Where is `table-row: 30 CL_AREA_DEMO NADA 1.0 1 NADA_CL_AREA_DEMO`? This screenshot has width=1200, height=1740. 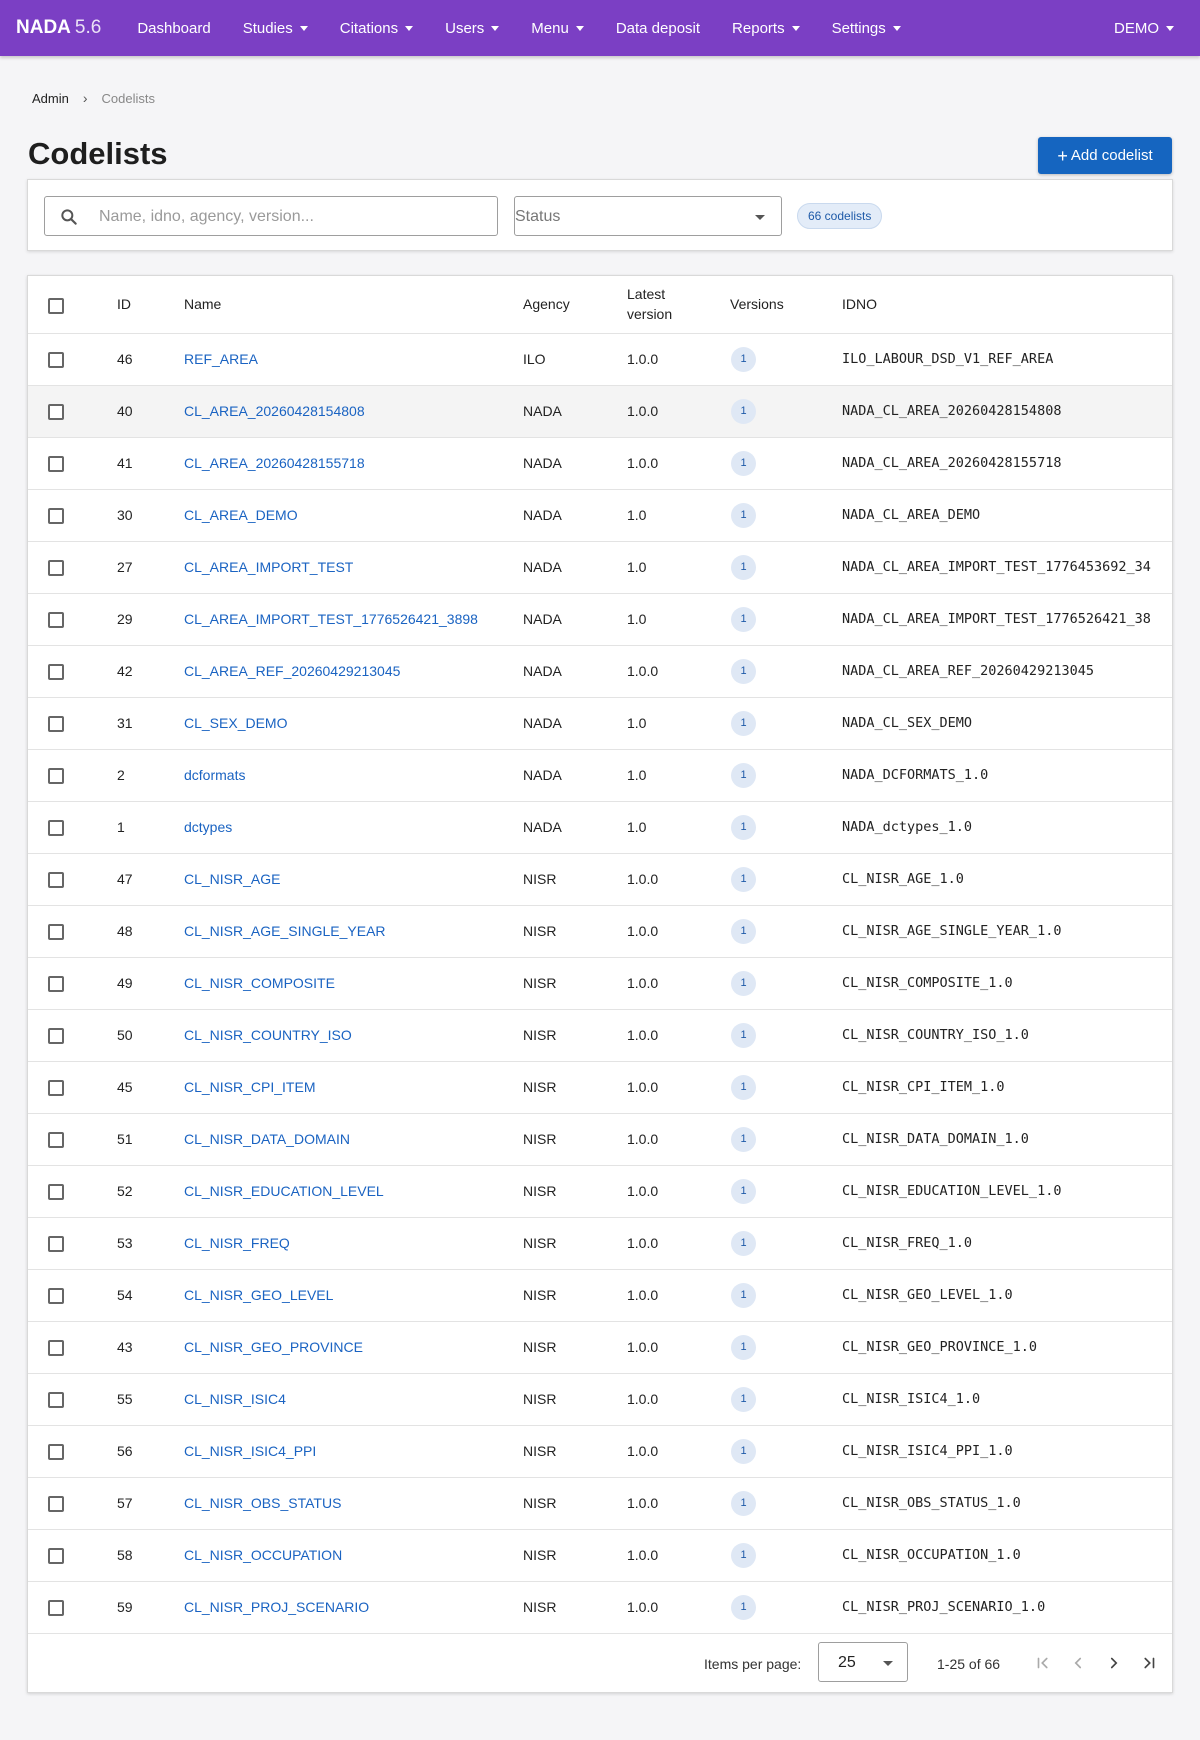 table-row: 30 CL_AREA_DEMO NADA 1.0 1 NADA_CL_AREA_DEMO is located at coordinates (600, 515).